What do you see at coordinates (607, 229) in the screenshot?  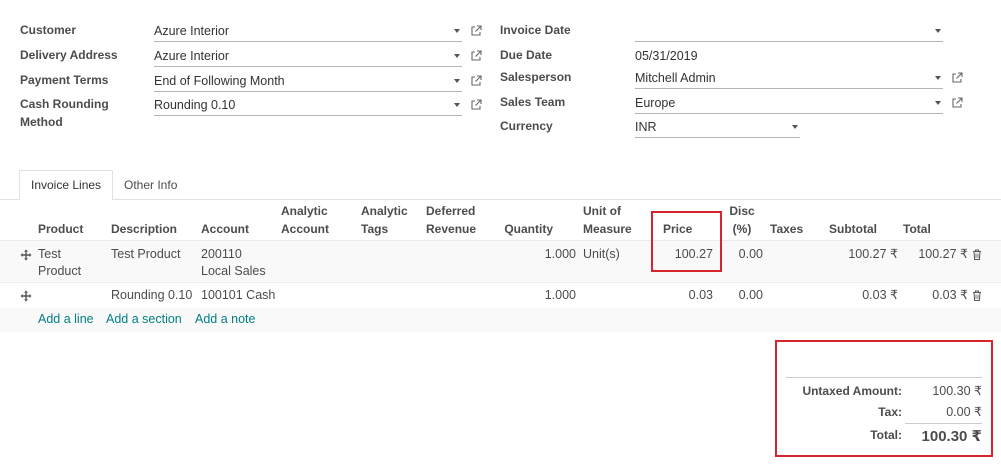 I see `header-uom-line2: Measure` at bounding box center [607, 229].